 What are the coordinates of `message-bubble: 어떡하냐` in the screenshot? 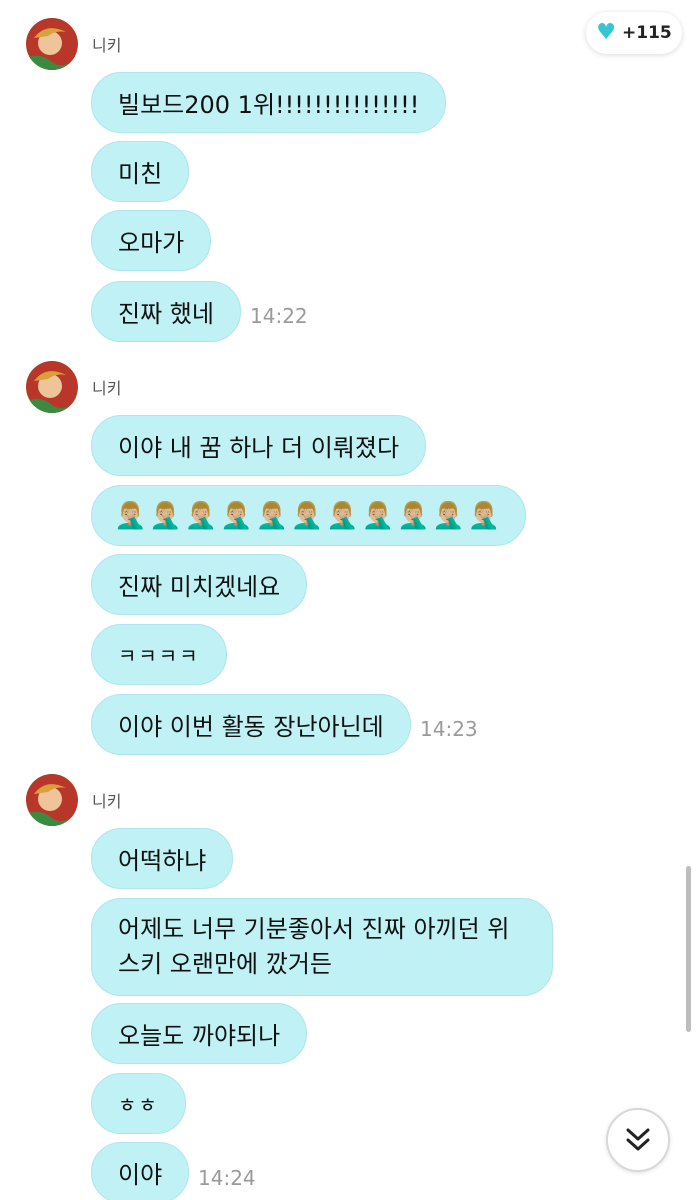 It's located at (162, 858).